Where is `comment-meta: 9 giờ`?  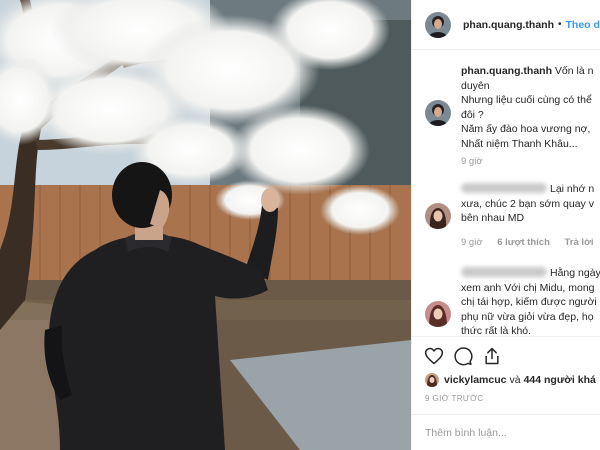 comment-meta: 9 giờ is located at coordinates (478, 161).